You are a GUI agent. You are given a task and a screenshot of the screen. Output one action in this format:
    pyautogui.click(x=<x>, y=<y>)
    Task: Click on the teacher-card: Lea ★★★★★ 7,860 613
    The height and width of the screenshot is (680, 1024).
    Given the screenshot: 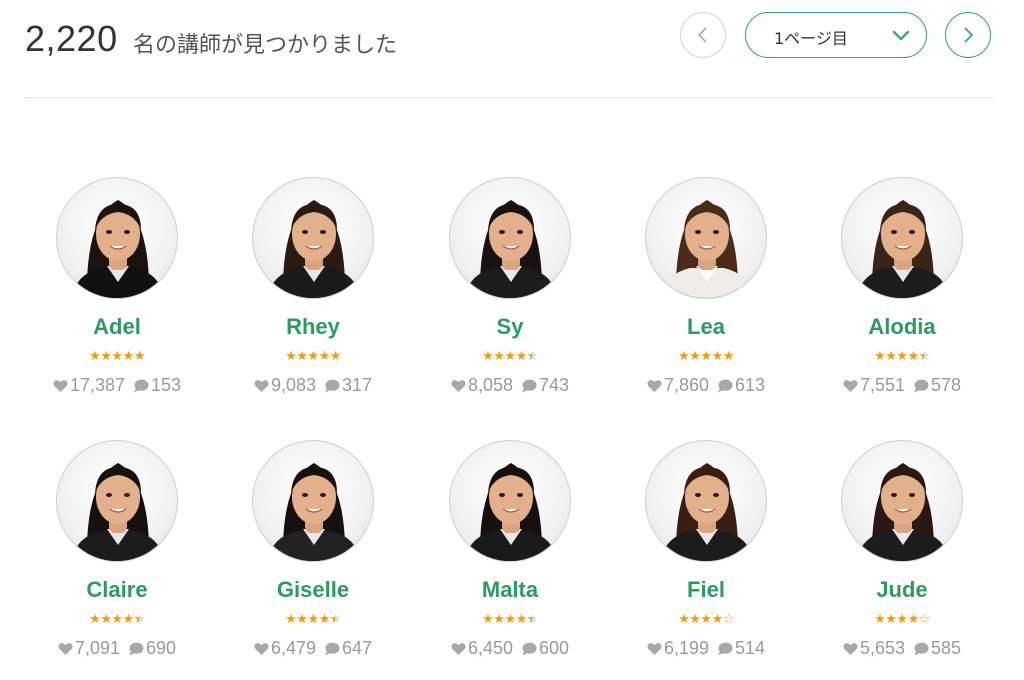 What is the action you would take?
    pyautogui.click(x=706, y=297)
    